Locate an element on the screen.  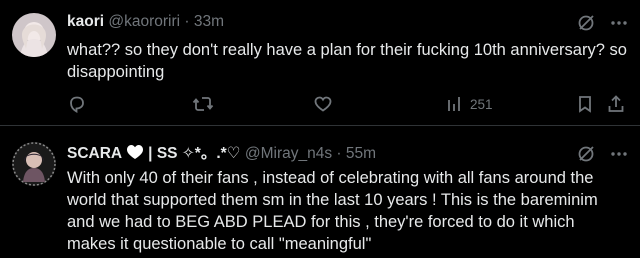
display-name-suffix: | SS ✧*。.*♡ is located at coordinates (194, 153).